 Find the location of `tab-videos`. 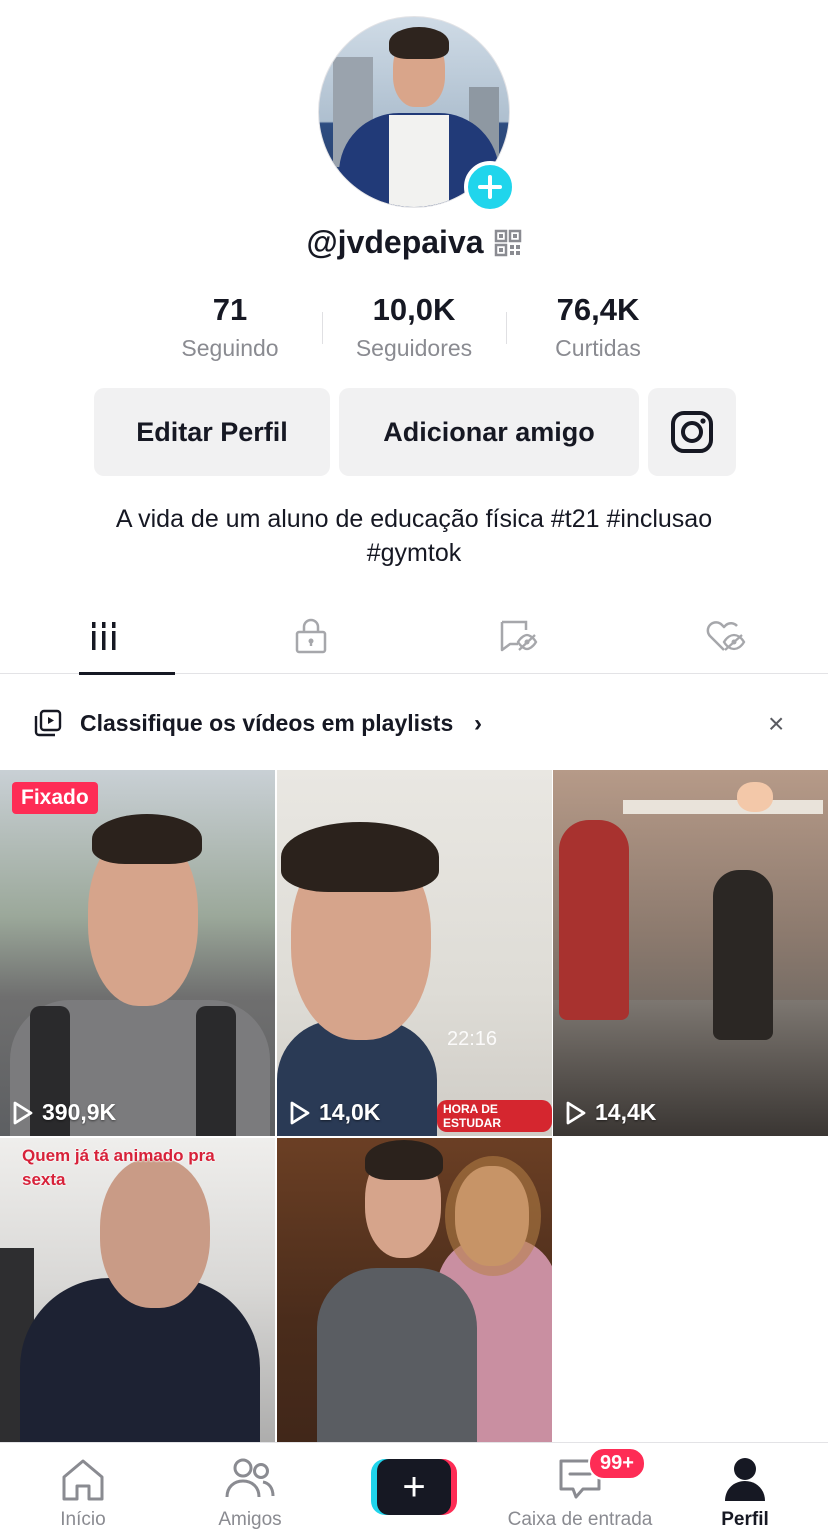

tab-videos is located at coordinates (103, 636).